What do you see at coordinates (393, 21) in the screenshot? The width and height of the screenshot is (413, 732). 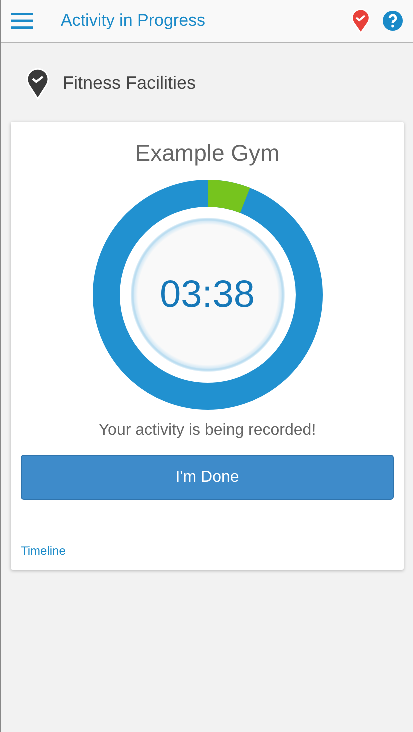 I see `help-icon` at bounding box center [393, 21].